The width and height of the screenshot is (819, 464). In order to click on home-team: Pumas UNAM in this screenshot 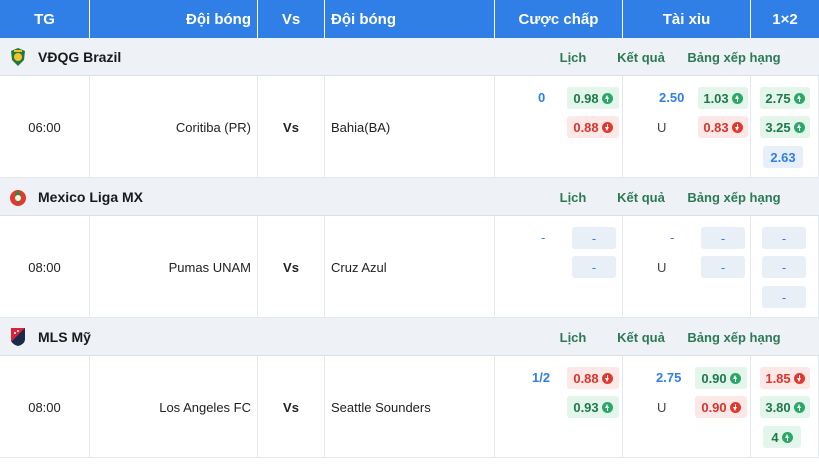, I will do `click(174, 267)`.